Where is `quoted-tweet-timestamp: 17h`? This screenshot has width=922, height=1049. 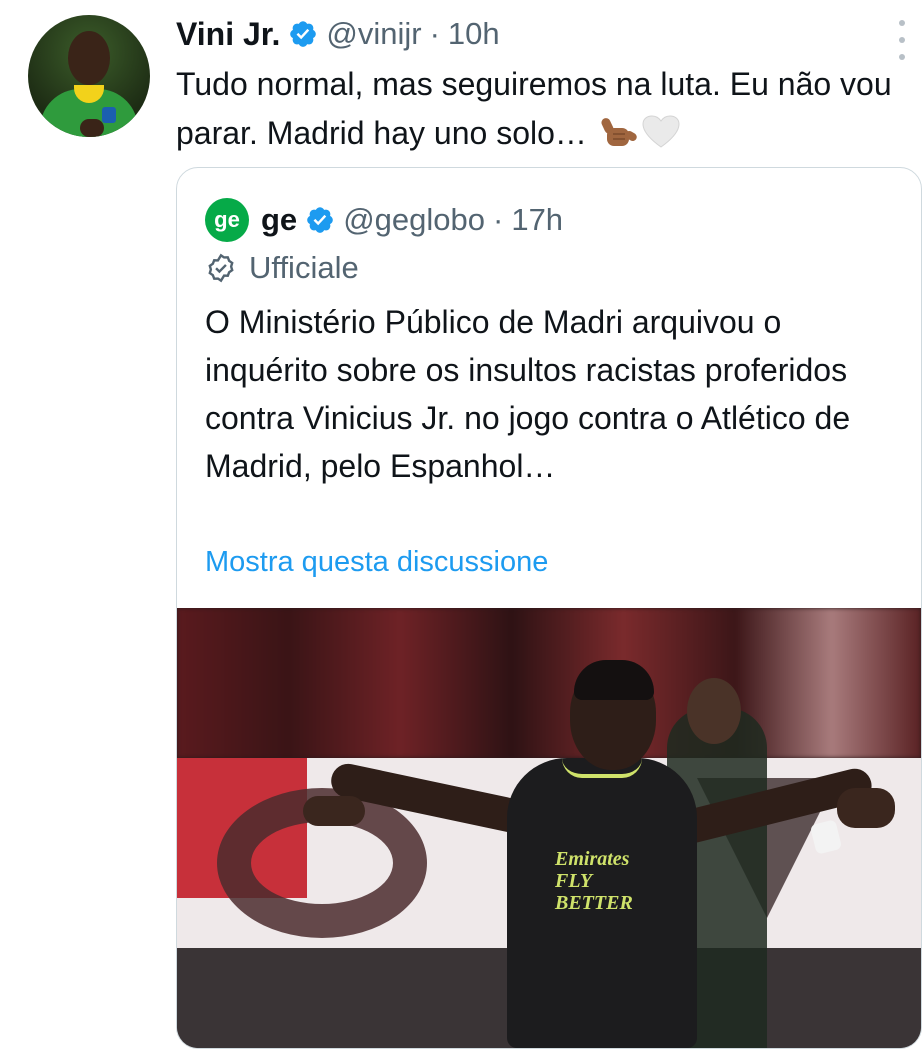
quoted-tweet-timestamp: 17h is located at coordinates (537, 220).